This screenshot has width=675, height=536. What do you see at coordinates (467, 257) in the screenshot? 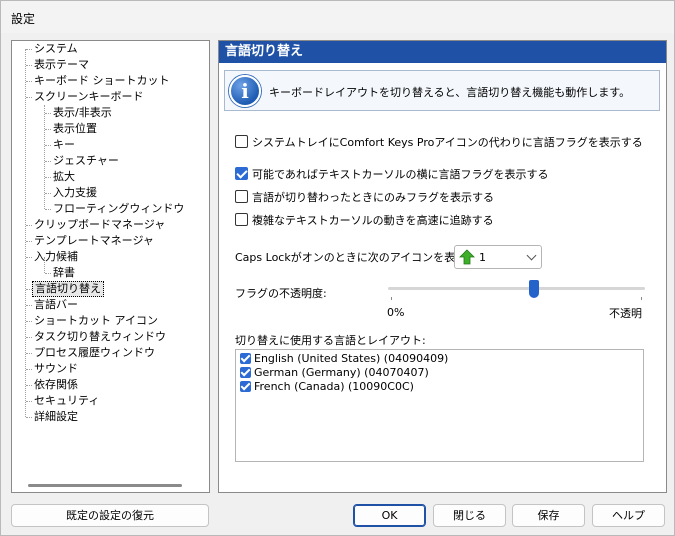
I see `green-up-arrow-icon` at bounding box center [467, 257].